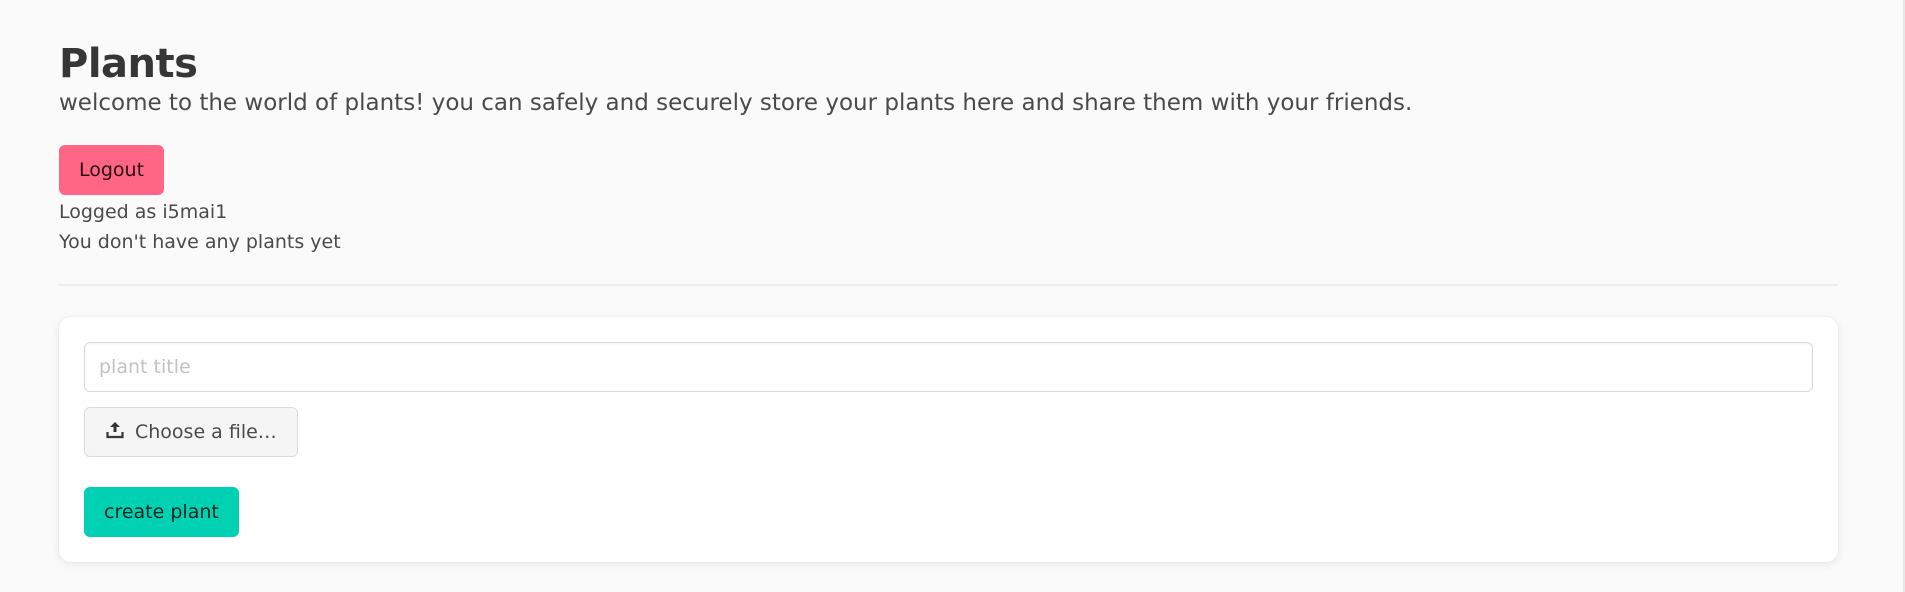 The image size is (1905, 592). I want to click on page-title: Plants, so click(128, 64).